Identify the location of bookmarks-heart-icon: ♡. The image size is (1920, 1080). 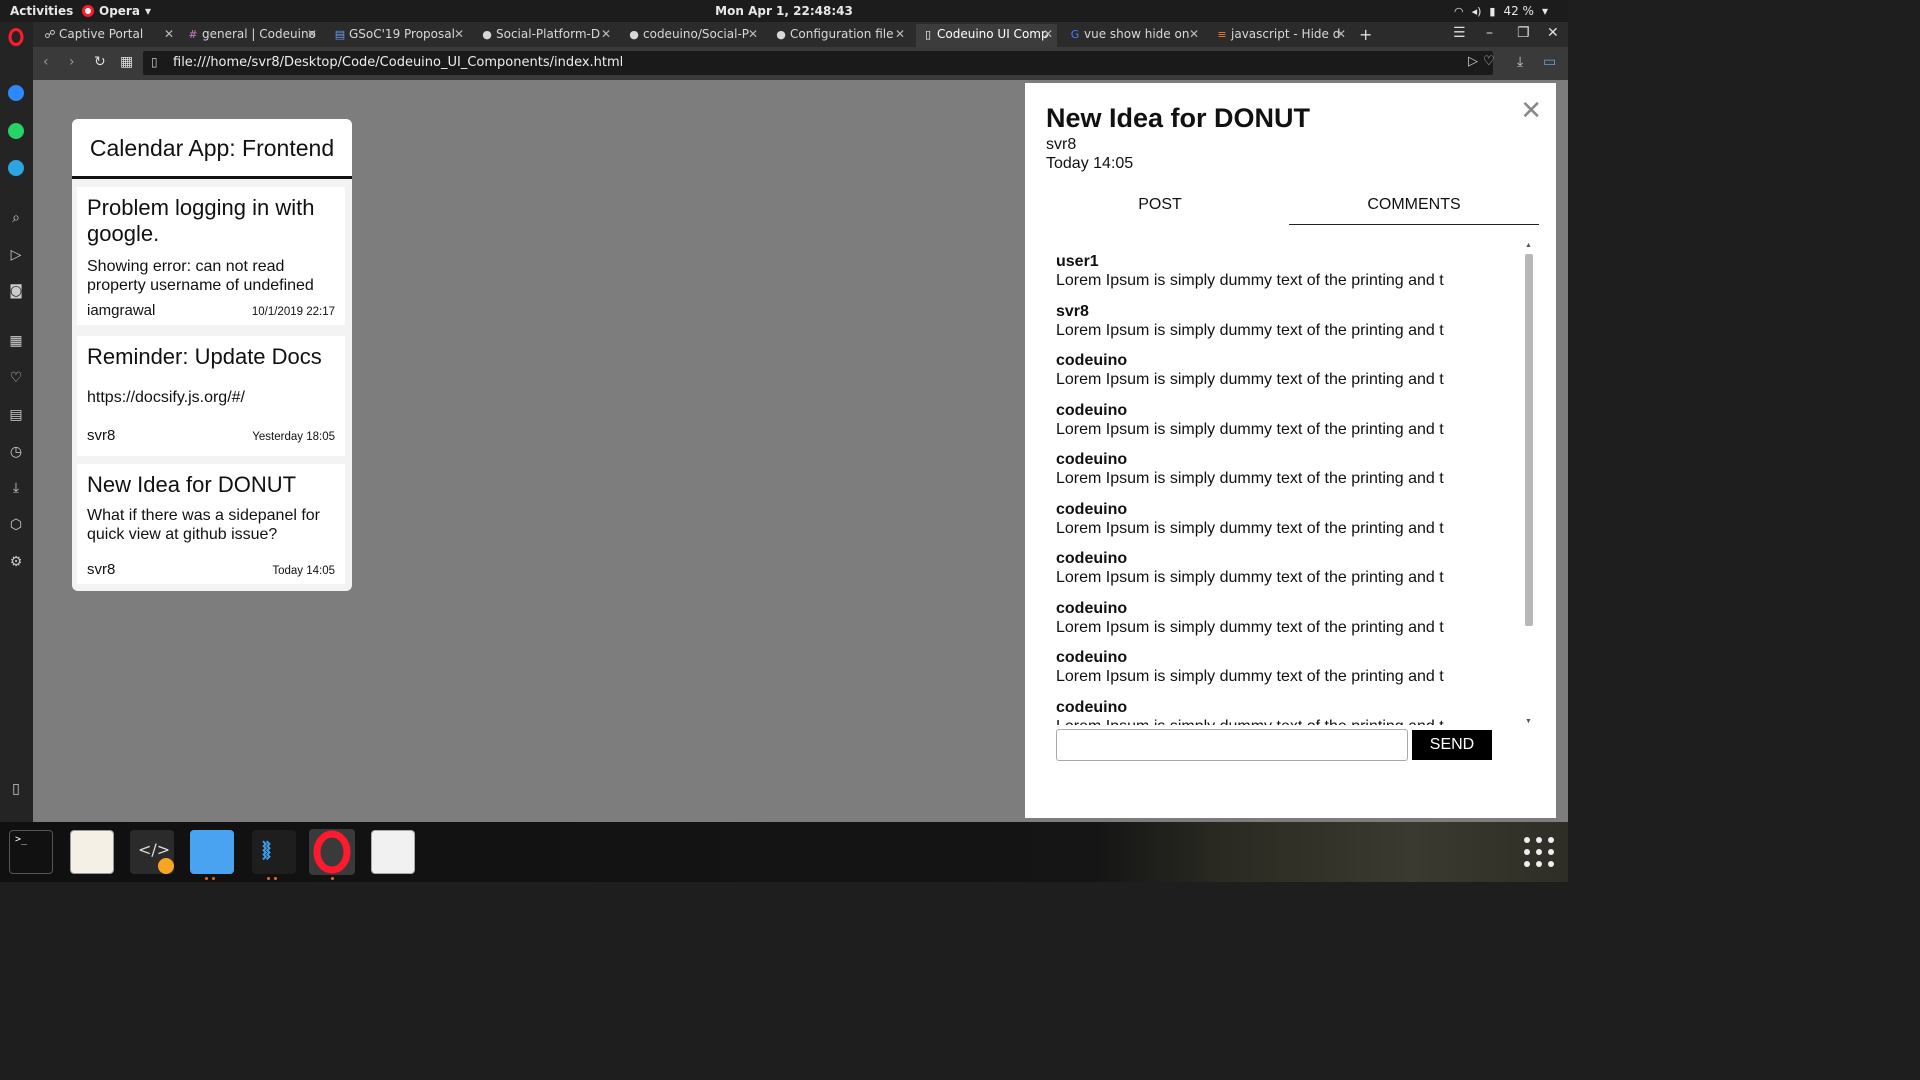
(16, 378).